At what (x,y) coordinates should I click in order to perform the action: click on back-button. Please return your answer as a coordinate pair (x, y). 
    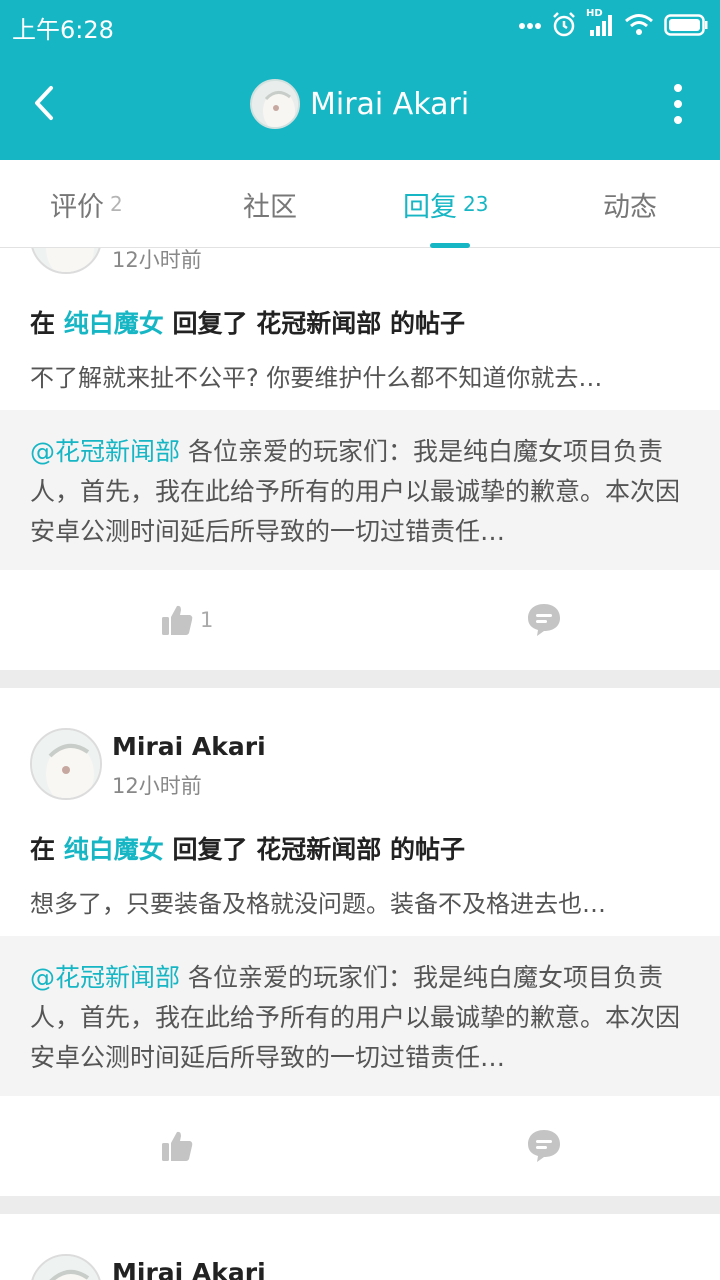
    Looking at the image, I should click on (44, 103).